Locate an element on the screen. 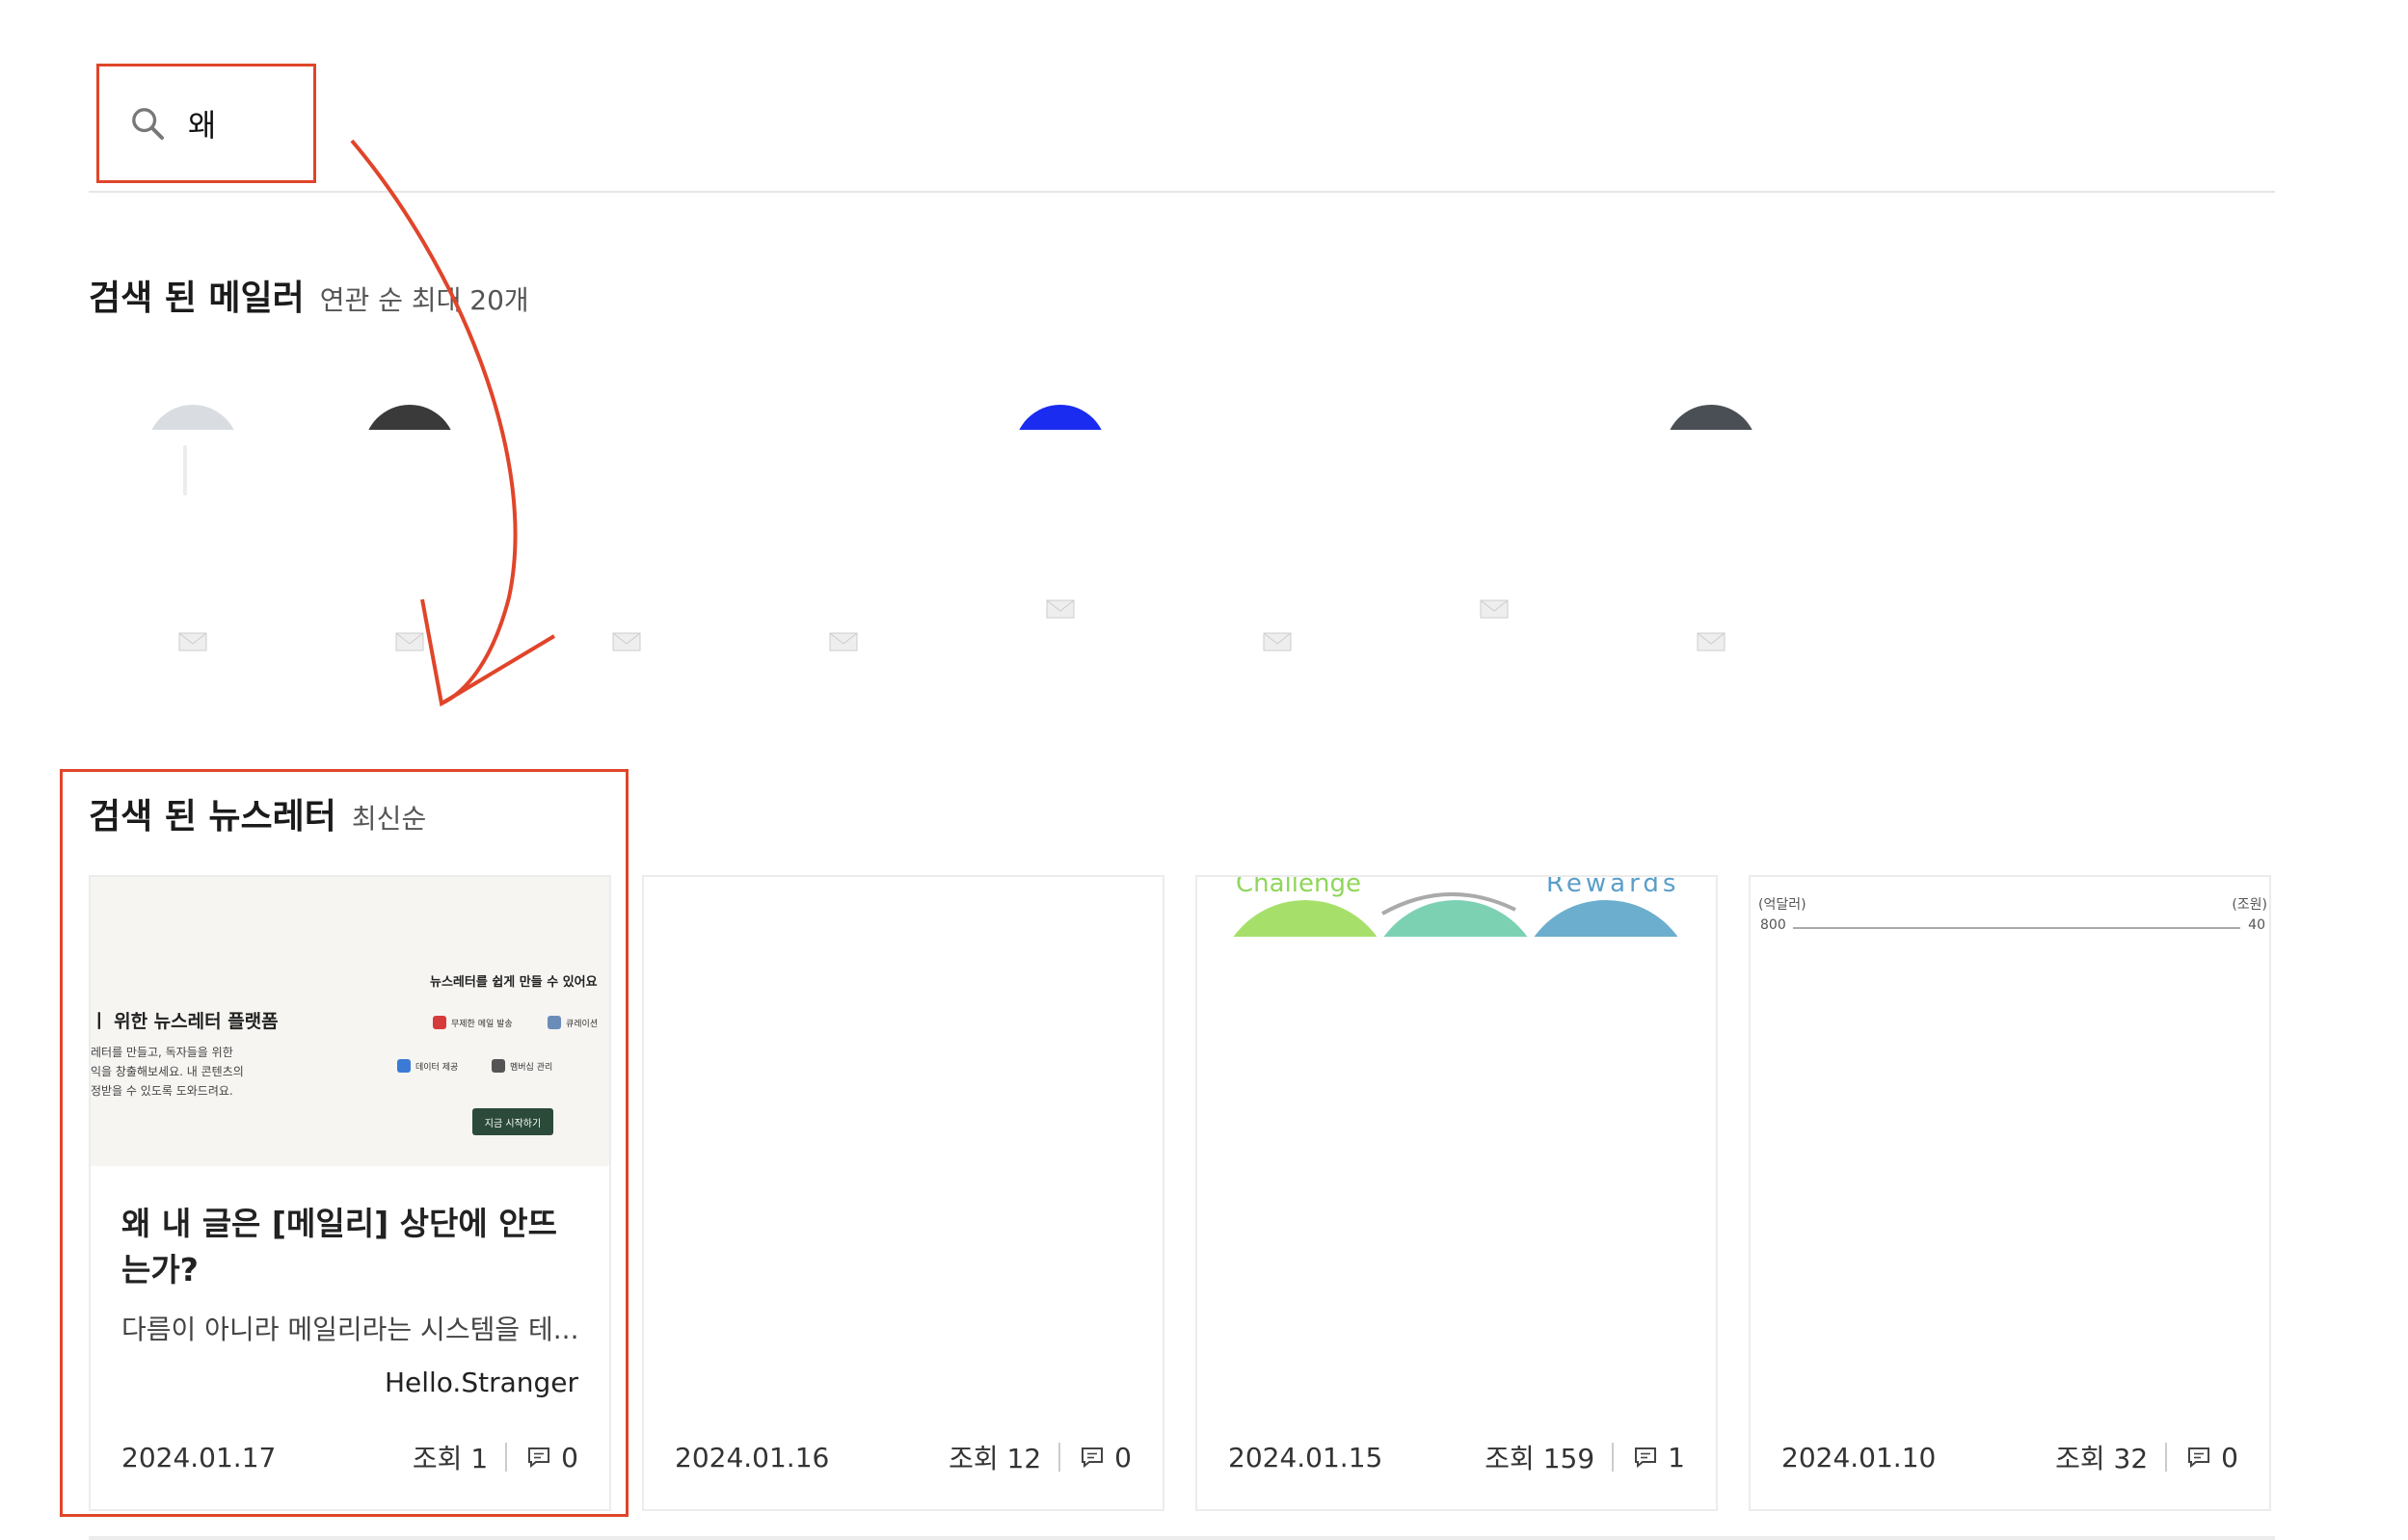 Image resolution: width=2408 pixels, height=1540 pixels. newsletter-card: (억달러) (조원) 800 40 2024.01.10 조회 32 0 is located at coordinates (2010, 1193).